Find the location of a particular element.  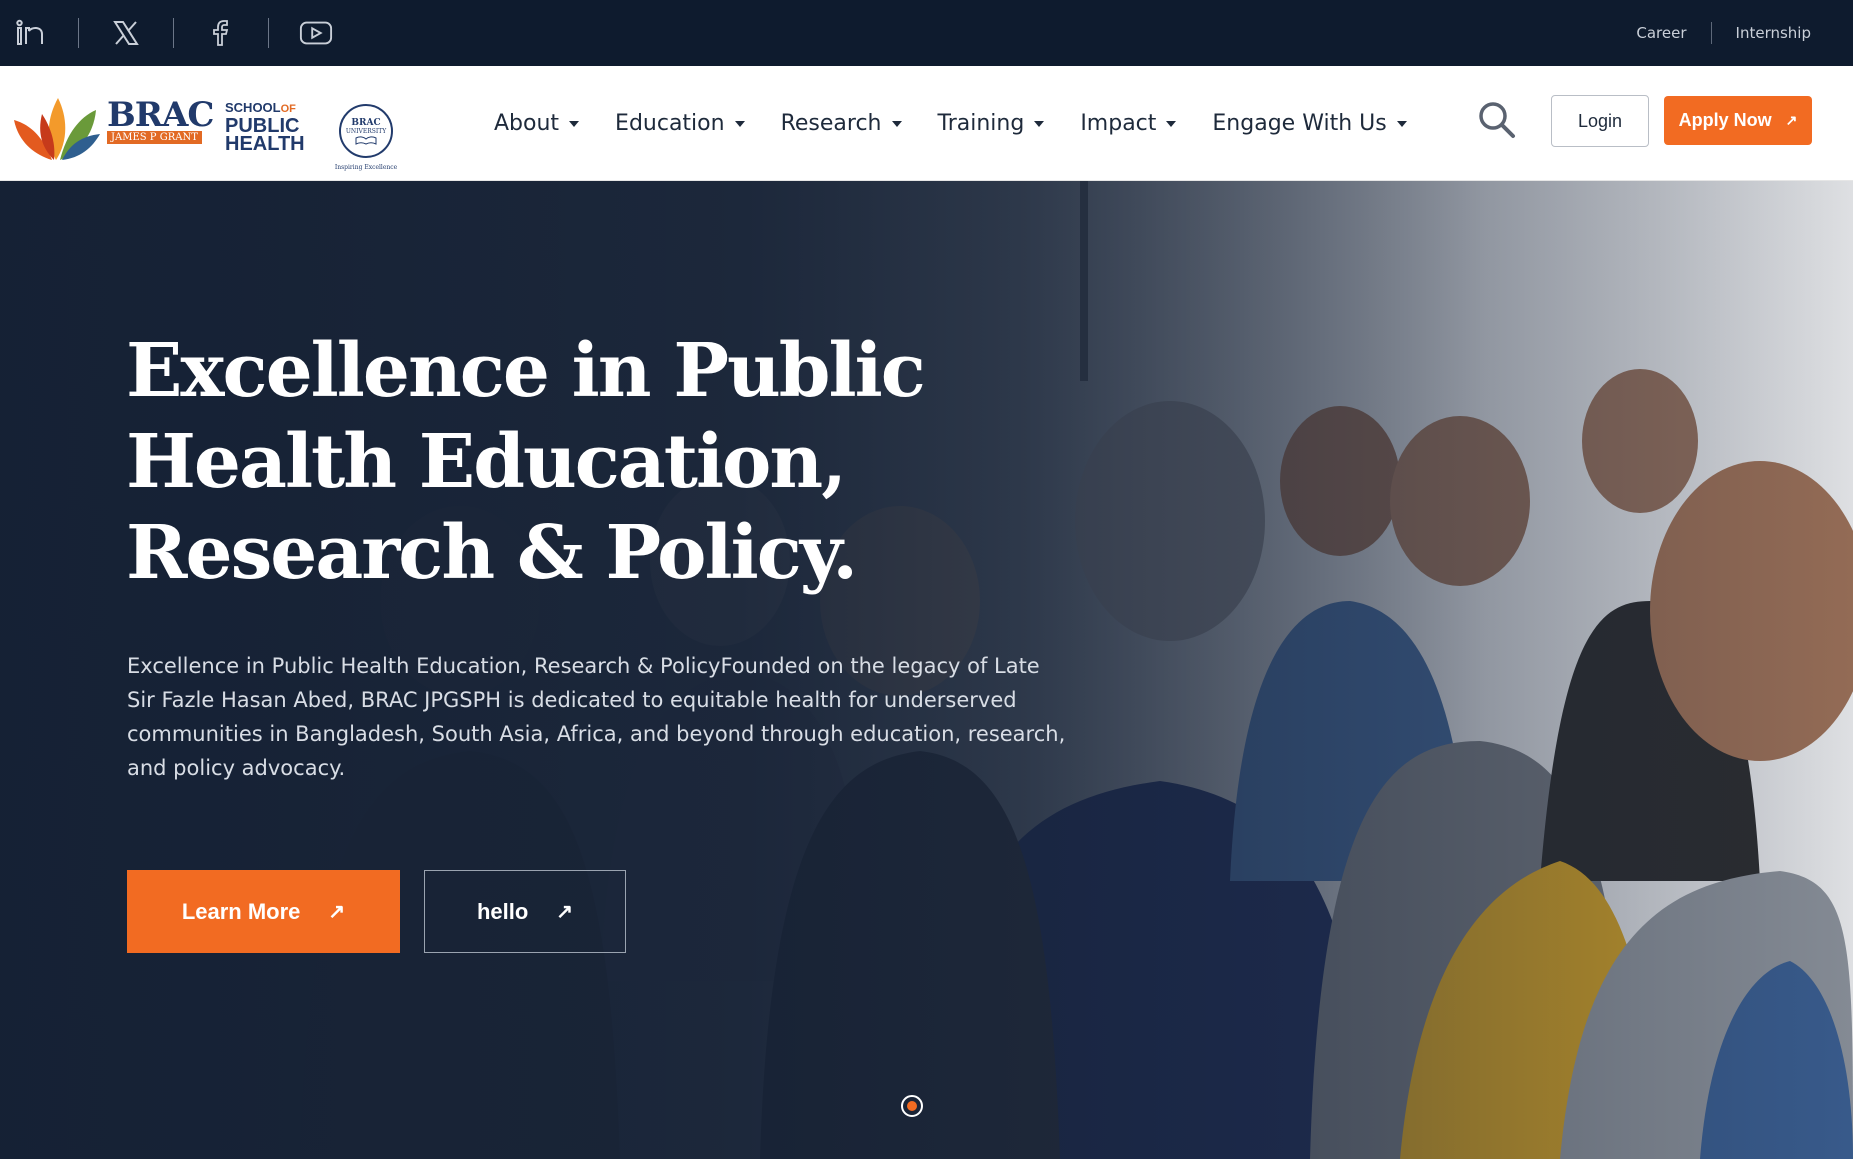

brand-james-p-grant: JAMES P GRANT is located at coordinates (154, 137).